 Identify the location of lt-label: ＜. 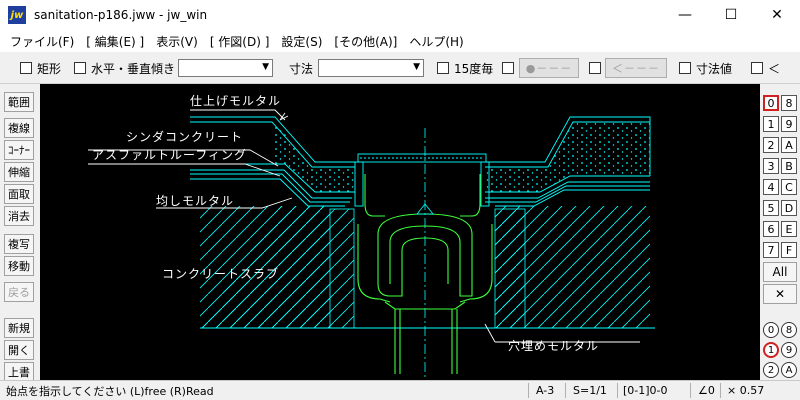
(774, 68).